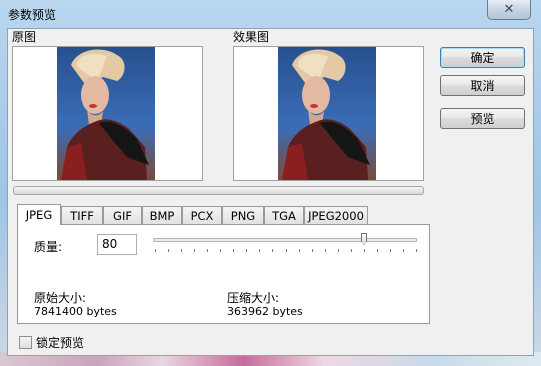 This screenshot has width=541, height=366. I want to click on window-title: 参数预览, so click(32, 15).